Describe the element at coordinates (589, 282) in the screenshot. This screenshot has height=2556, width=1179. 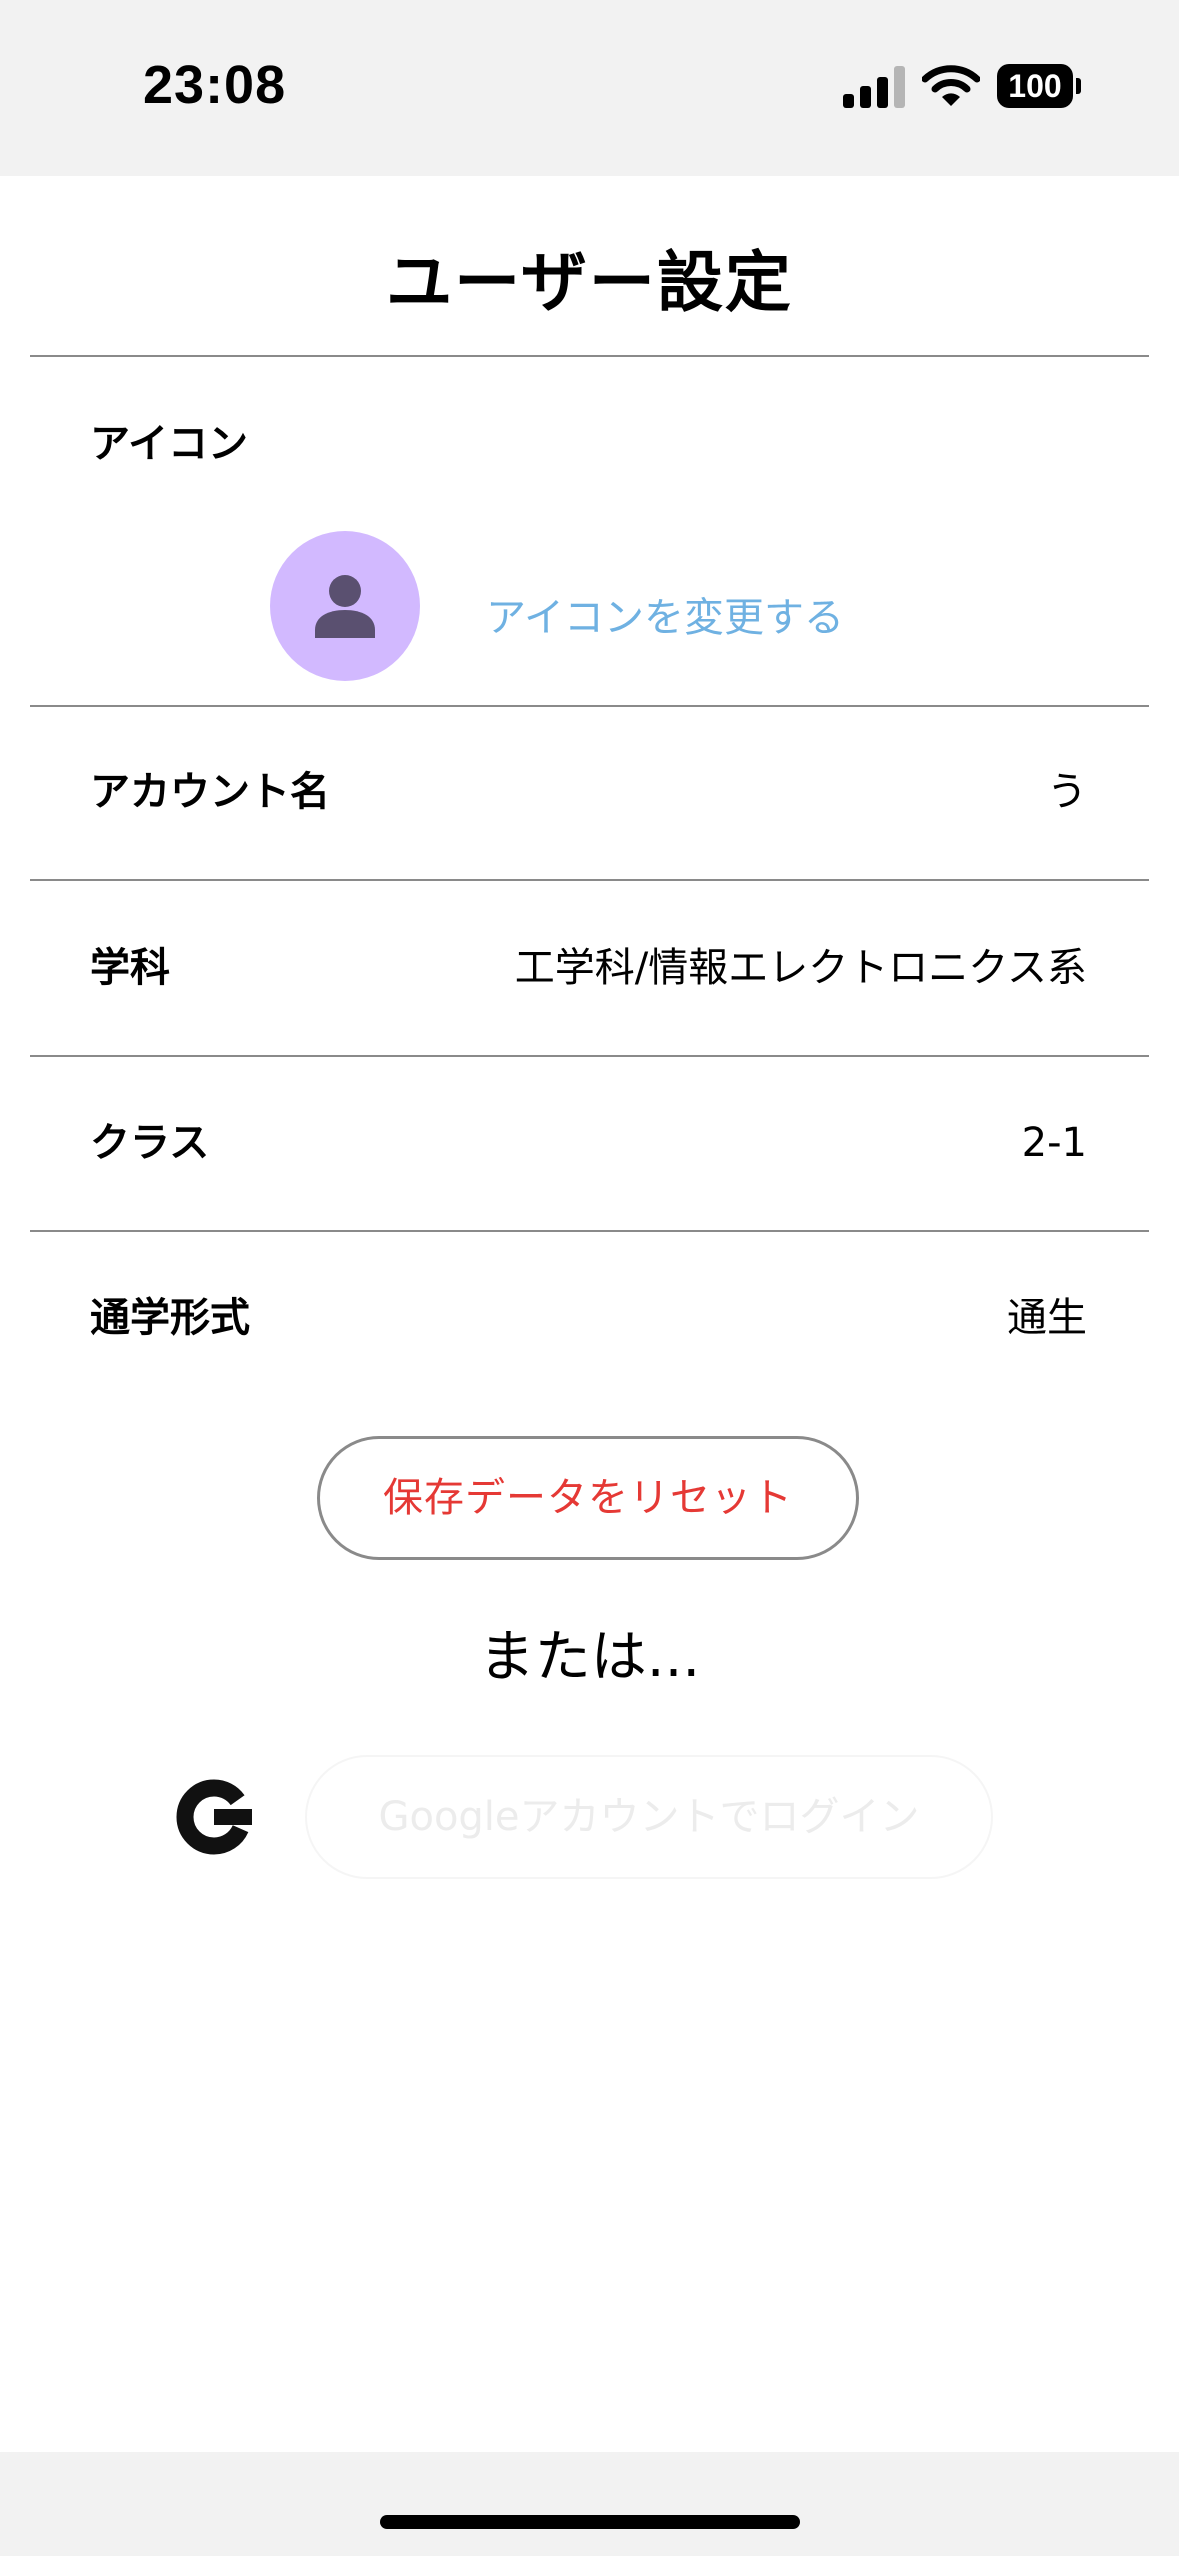
I see `page-title: ユーザー設定` at that location.